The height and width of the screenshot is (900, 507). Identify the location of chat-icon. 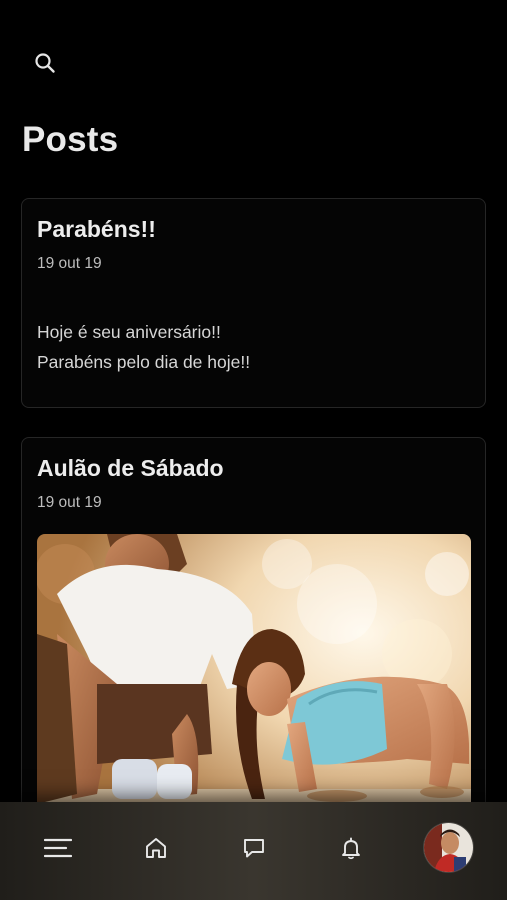
(254, 848).